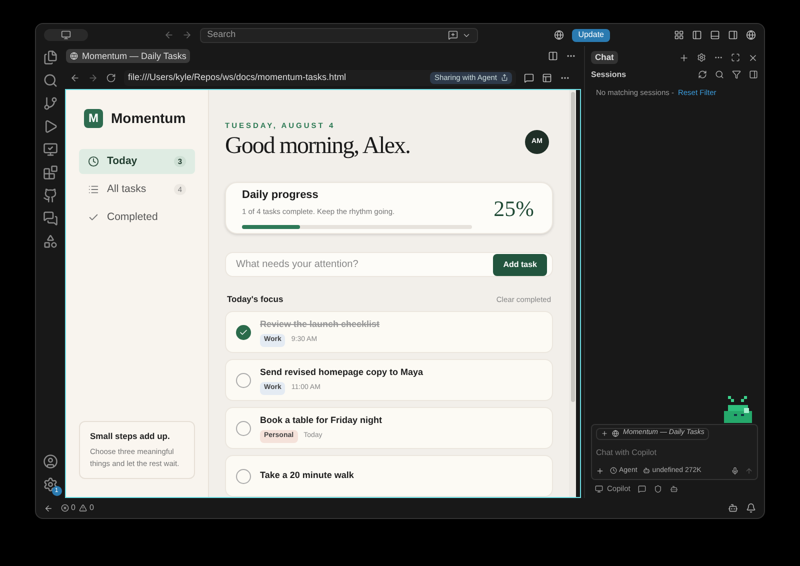 Image resolution: width=800 pixels, height=566 pixels. I want to click on shapes-icon, so click(50, 241).